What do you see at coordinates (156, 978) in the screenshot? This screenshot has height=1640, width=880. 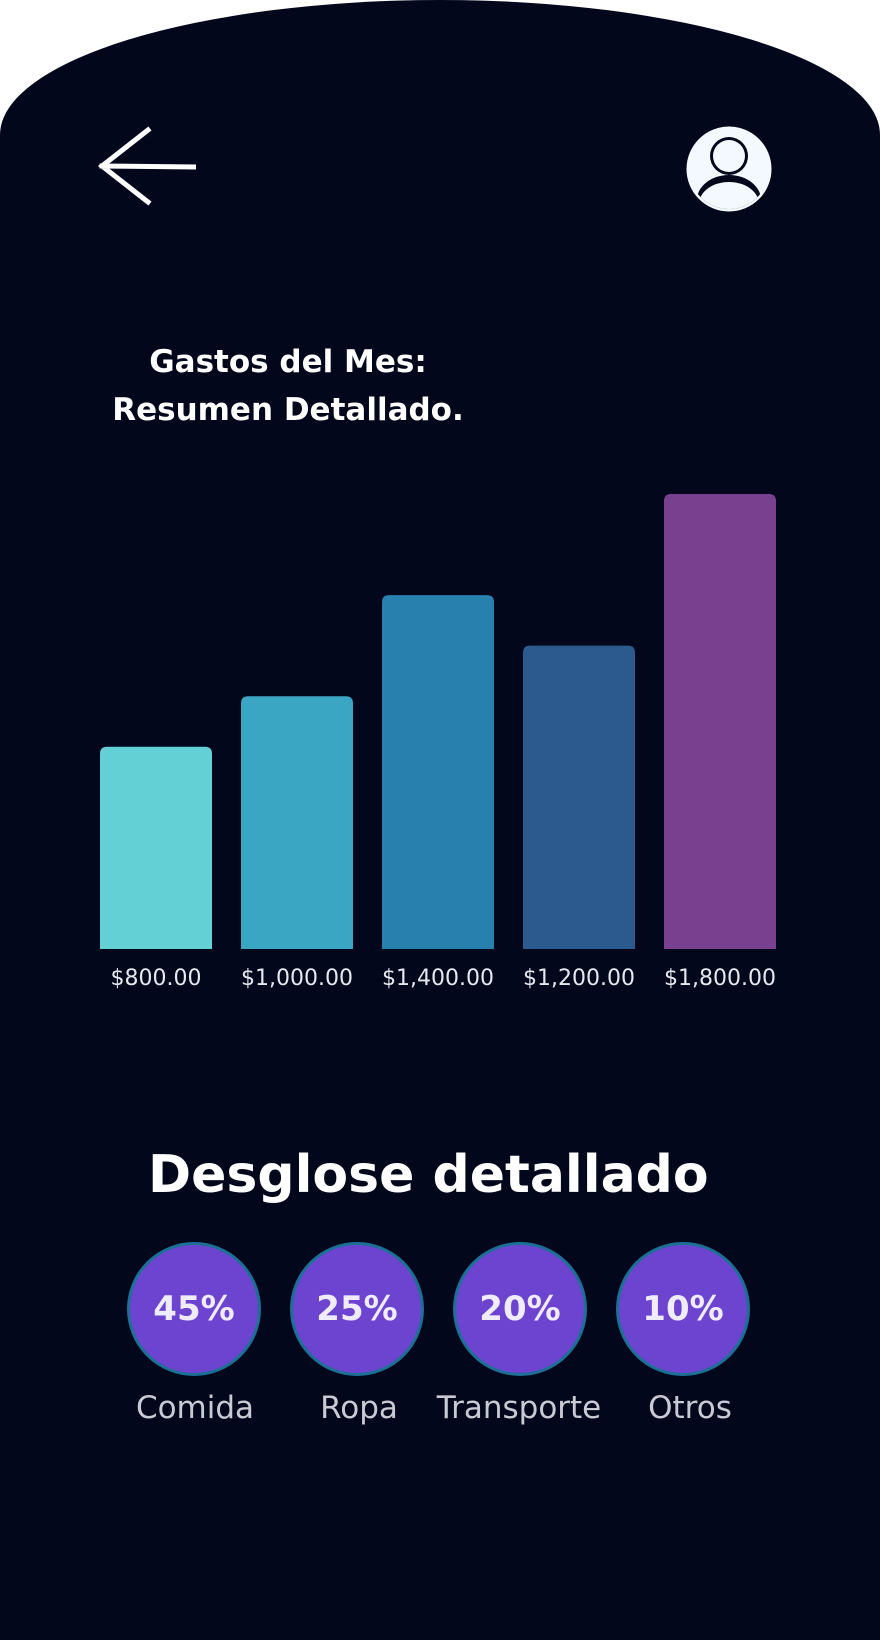 I see `chart-value-label: $800.00` at bounding box center [156, 978].